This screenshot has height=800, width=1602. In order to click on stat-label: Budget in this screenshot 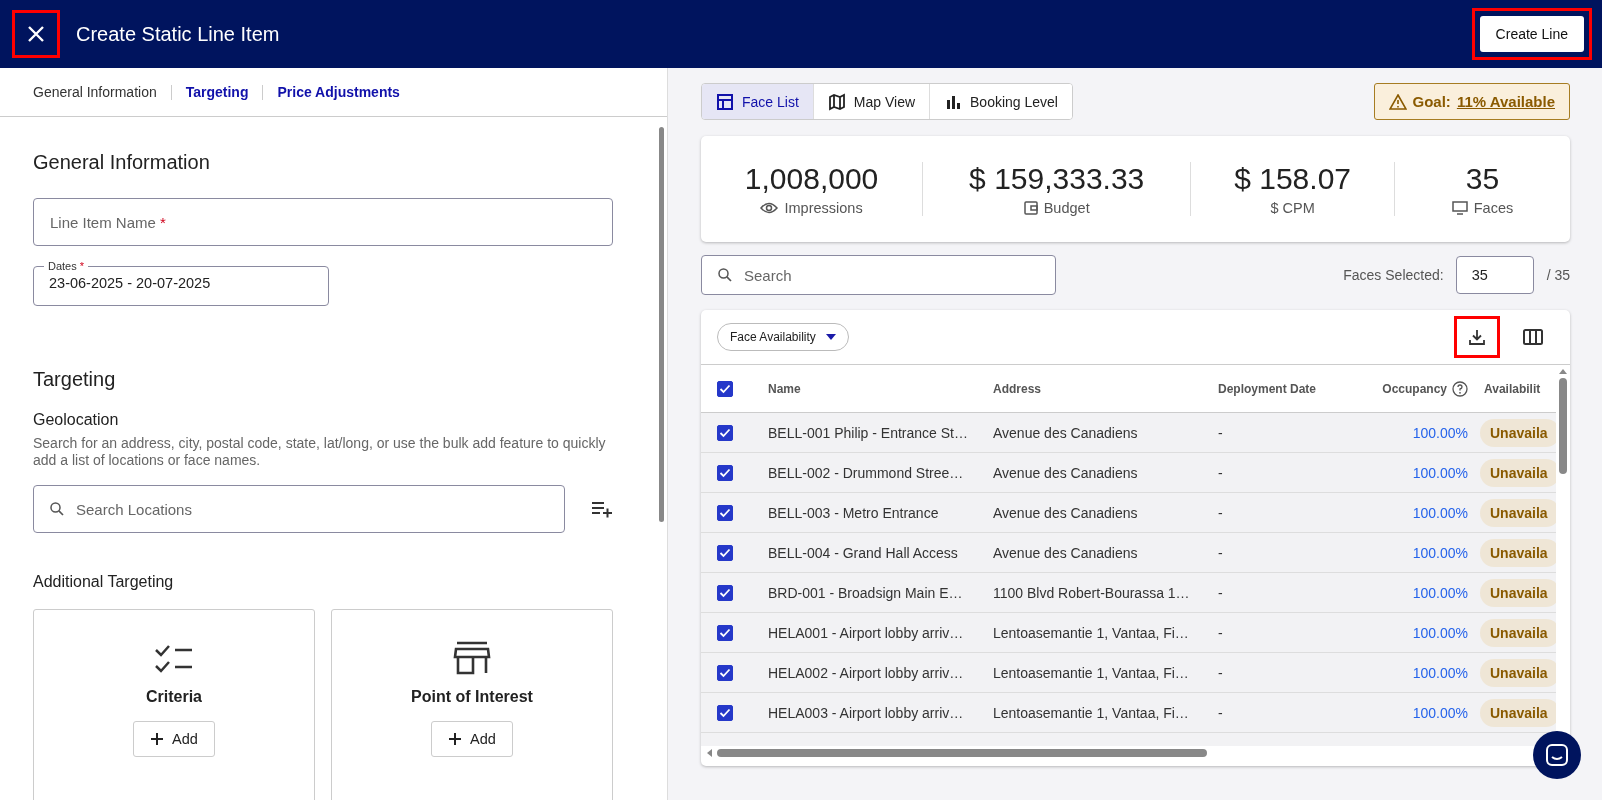, I will do `click(1066, 208)`.